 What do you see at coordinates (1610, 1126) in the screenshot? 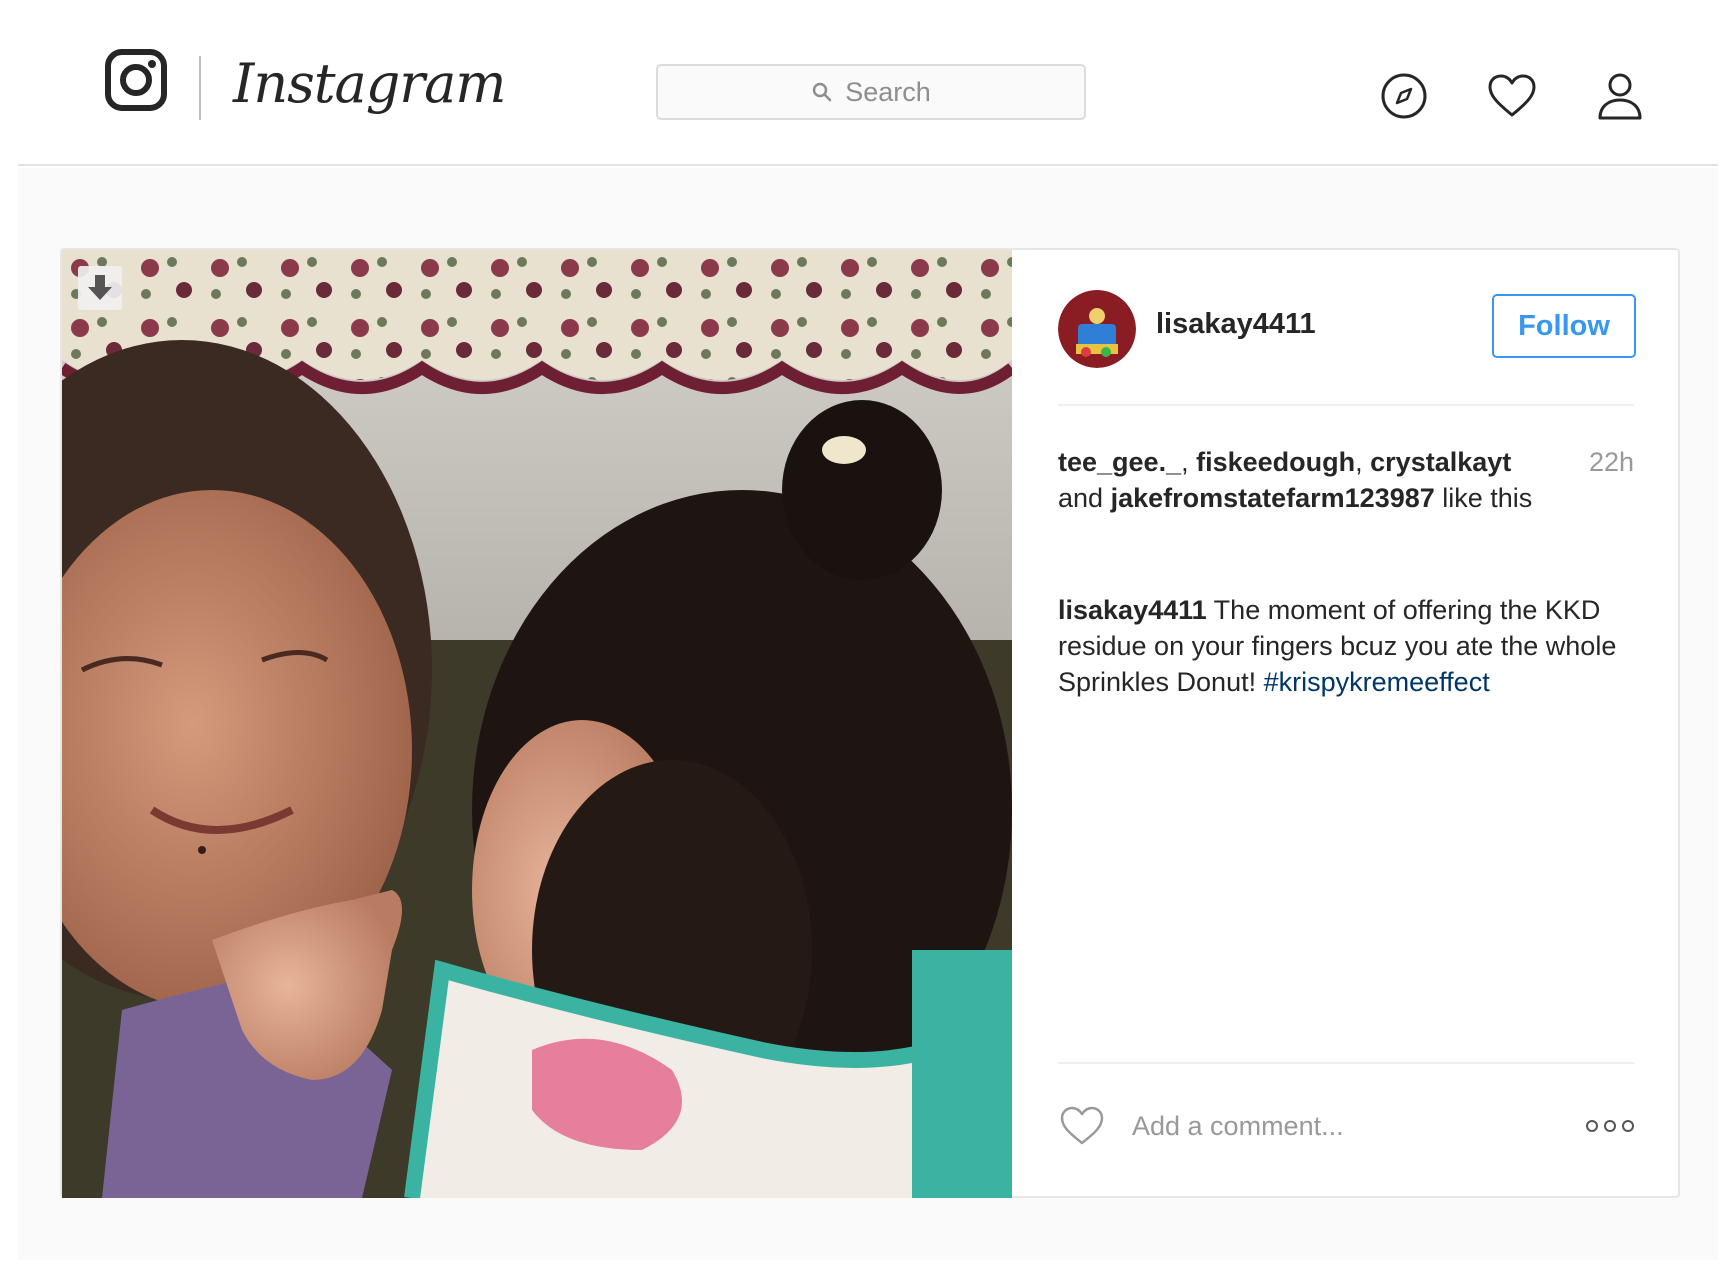
I see `more-dots-icon` at bounding box center [1610, 1126].